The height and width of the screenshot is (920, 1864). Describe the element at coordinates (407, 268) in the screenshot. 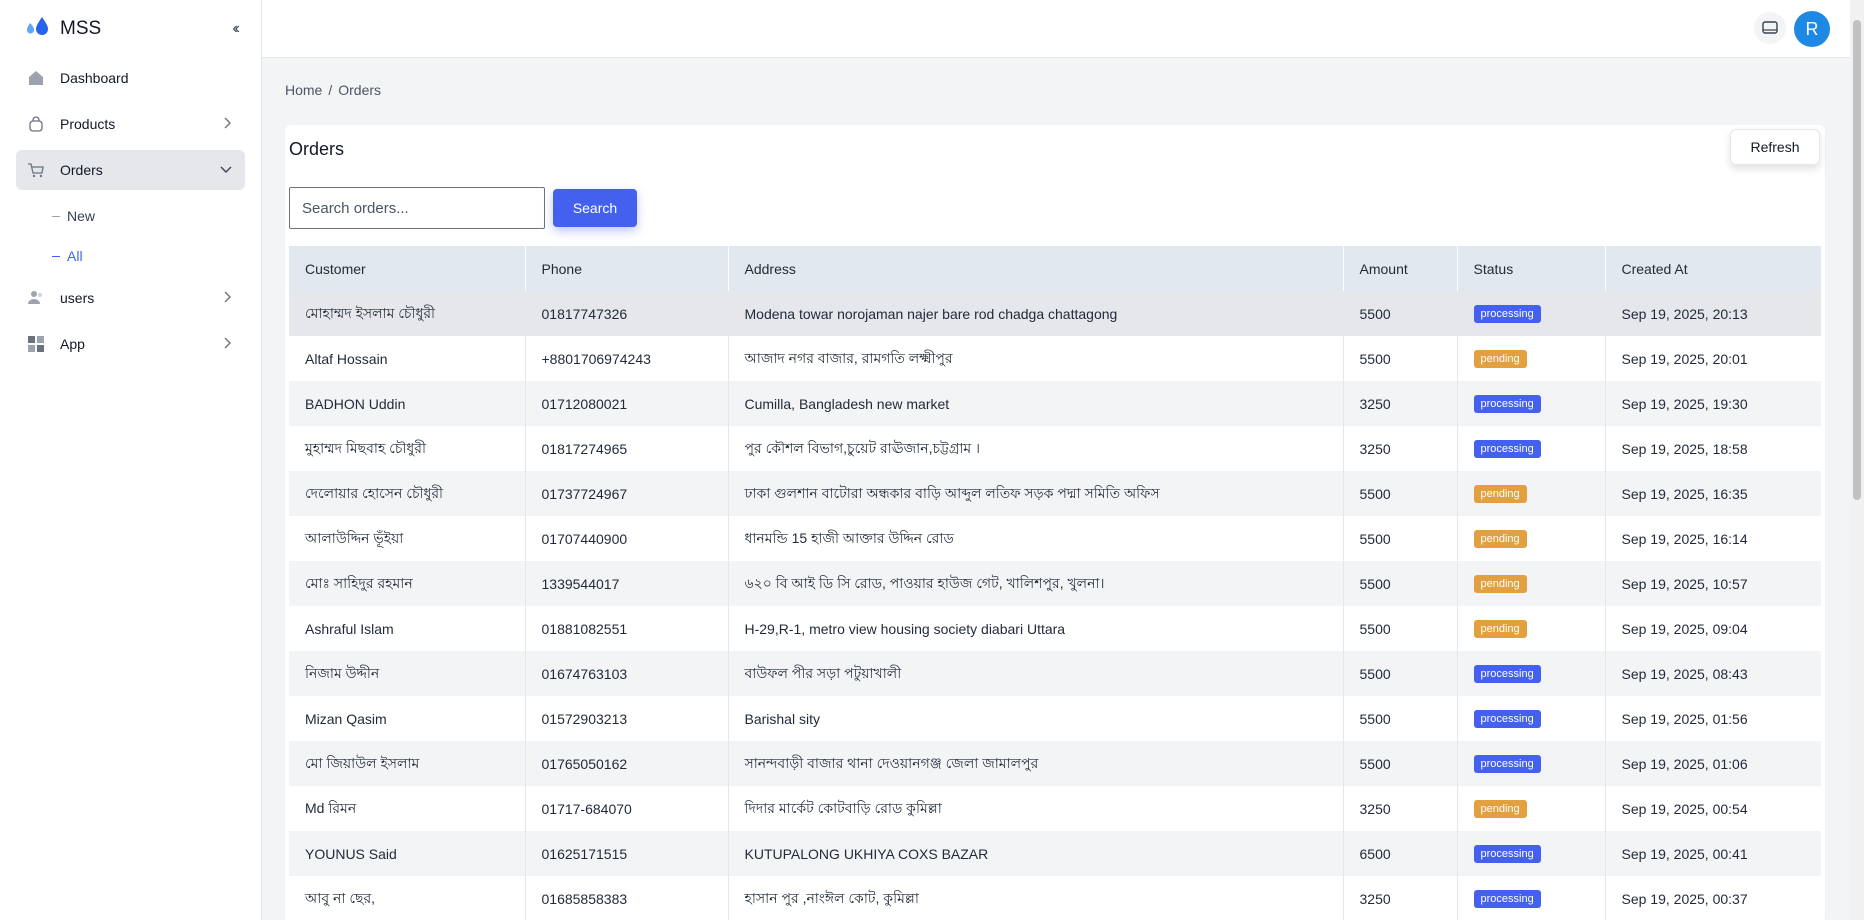

I see `column-header-customer: Customer` at that location.